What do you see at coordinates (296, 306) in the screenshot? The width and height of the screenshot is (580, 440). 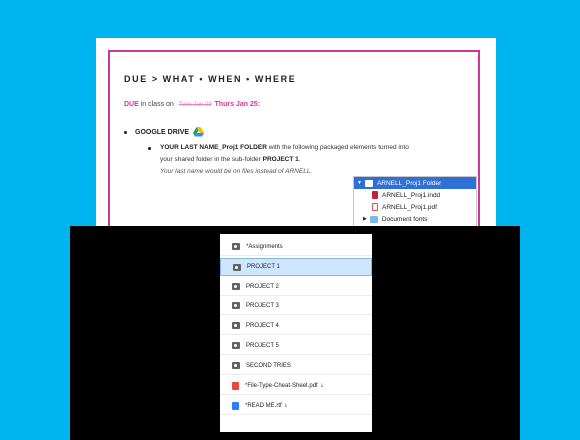 I see `drive-folder-row: PROJECT 3` at bounding box center [296, 306].